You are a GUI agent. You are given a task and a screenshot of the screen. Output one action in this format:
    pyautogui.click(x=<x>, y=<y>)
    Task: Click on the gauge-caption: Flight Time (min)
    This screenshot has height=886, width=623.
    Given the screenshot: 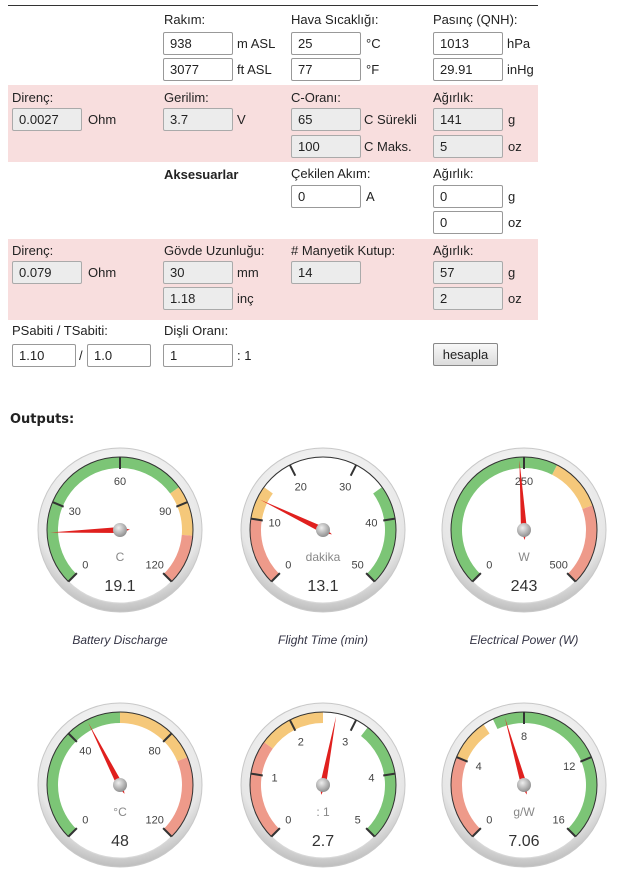 What is the action you would take?
    pyautogui.click(x=323, y=640)
    